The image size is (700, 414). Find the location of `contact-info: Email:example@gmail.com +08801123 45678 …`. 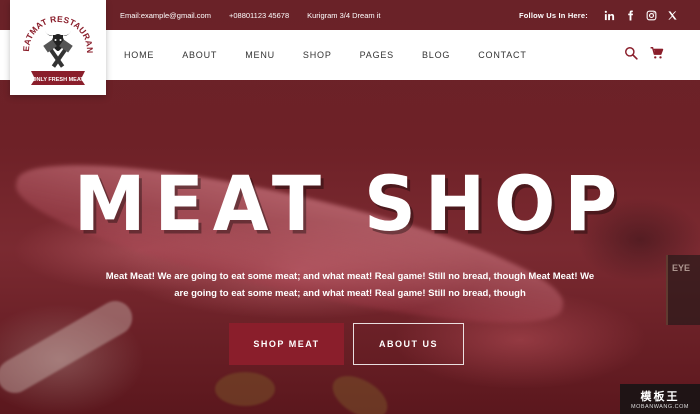

contact-info: Email:example@gmail.com +08801123 45678 … is located at coordinates (250, 15).